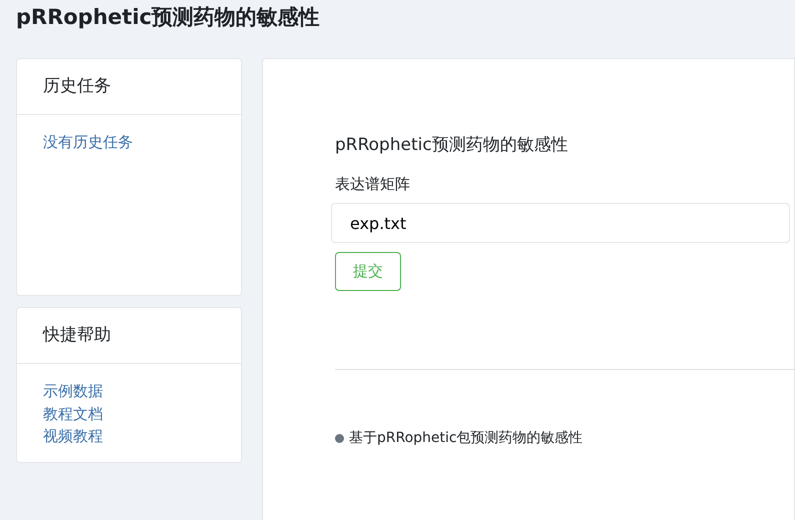 The image size is (795, 520). I want to click on submit-button: 提交, so click(368, 271).